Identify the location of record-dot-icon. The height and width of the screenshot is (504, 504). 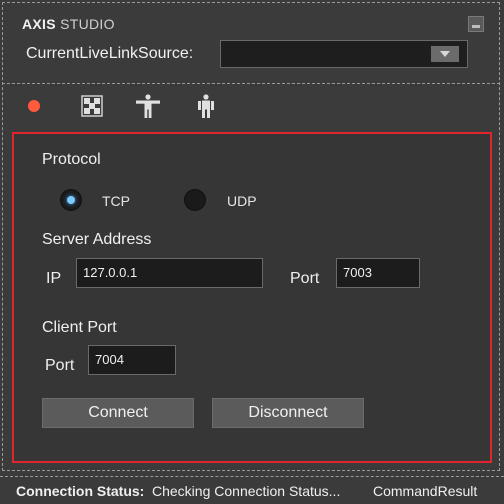
(34, 106).